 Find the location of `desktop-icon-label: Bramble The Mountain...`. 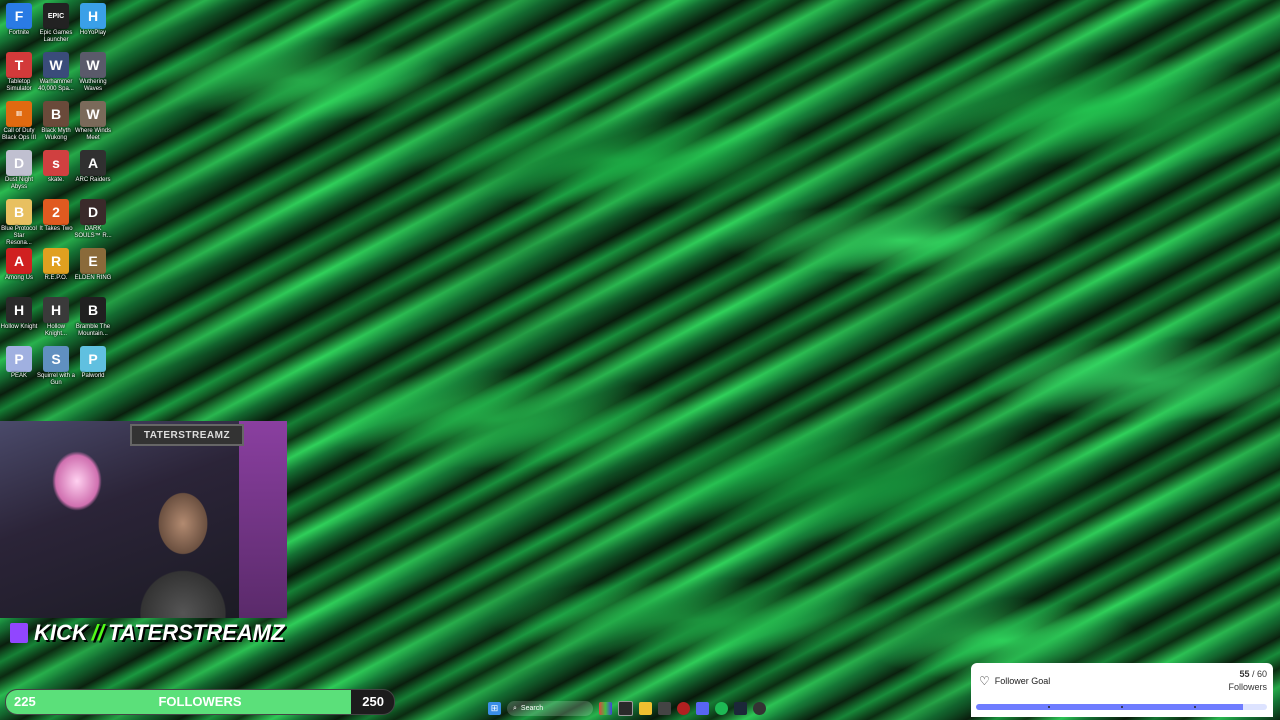

desktop-icon-label: Bramble The Mountain... is located at coordinates (93, 330).